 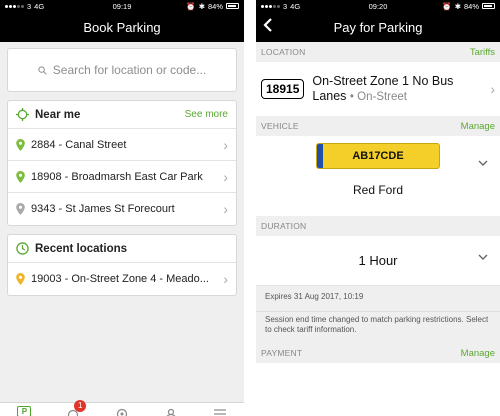 I want to click on user-icon, so click(x=171, y=412).